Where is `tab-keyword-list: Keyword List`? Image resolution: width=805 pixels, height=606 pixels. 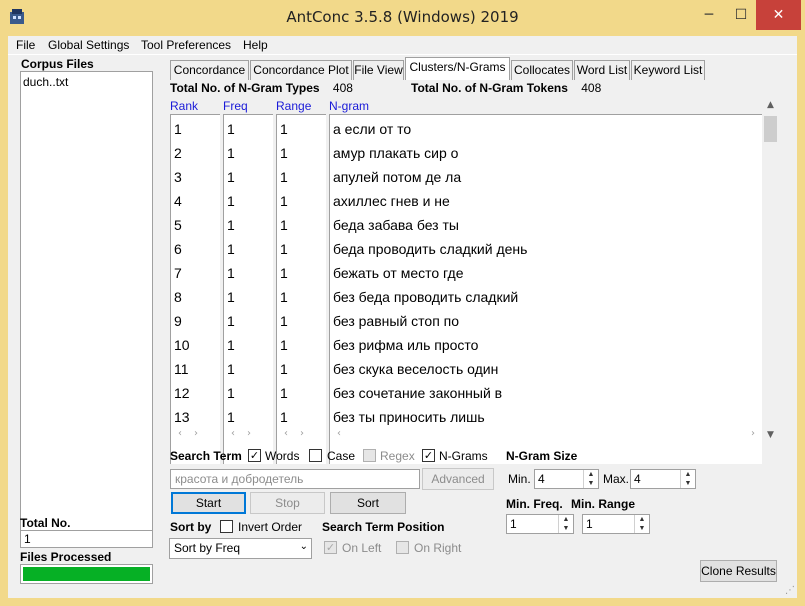 tab-keyword-list: Keyword List is located at coordinates (668, 70).